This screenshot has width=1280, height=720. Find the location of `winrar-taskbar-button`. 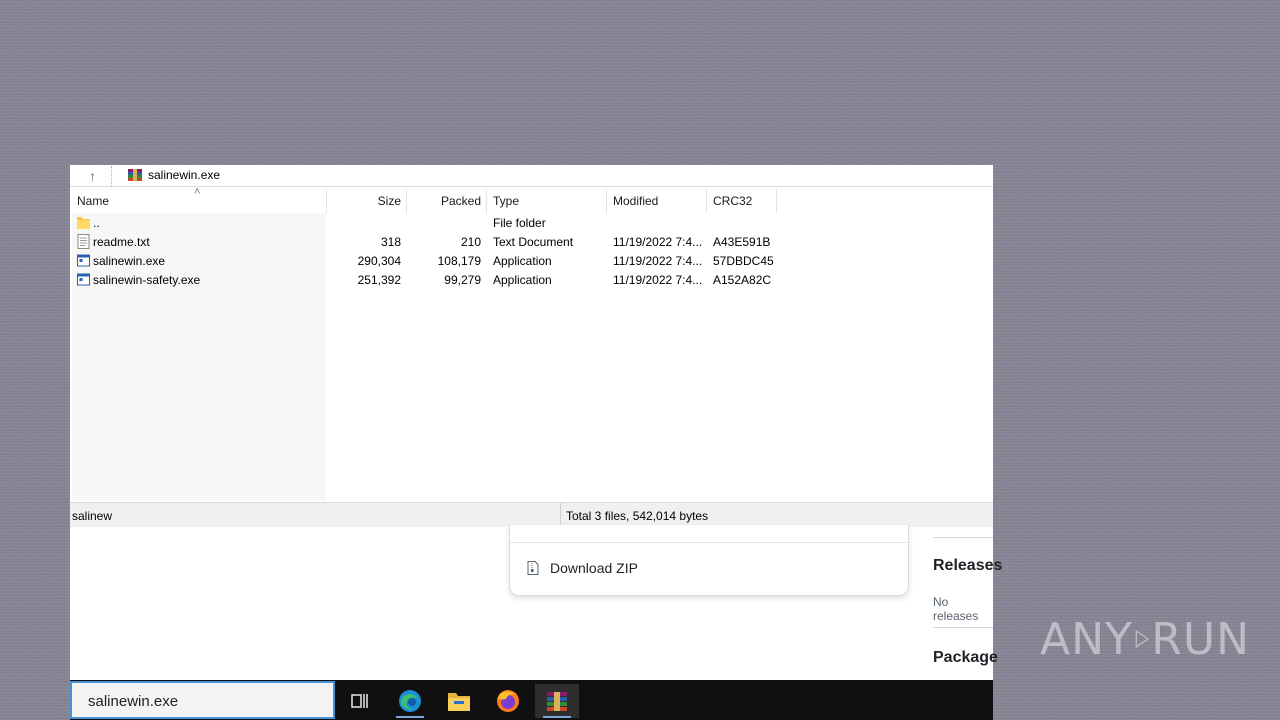

winrar-taskbar-button is located at coordinates (557, 701).